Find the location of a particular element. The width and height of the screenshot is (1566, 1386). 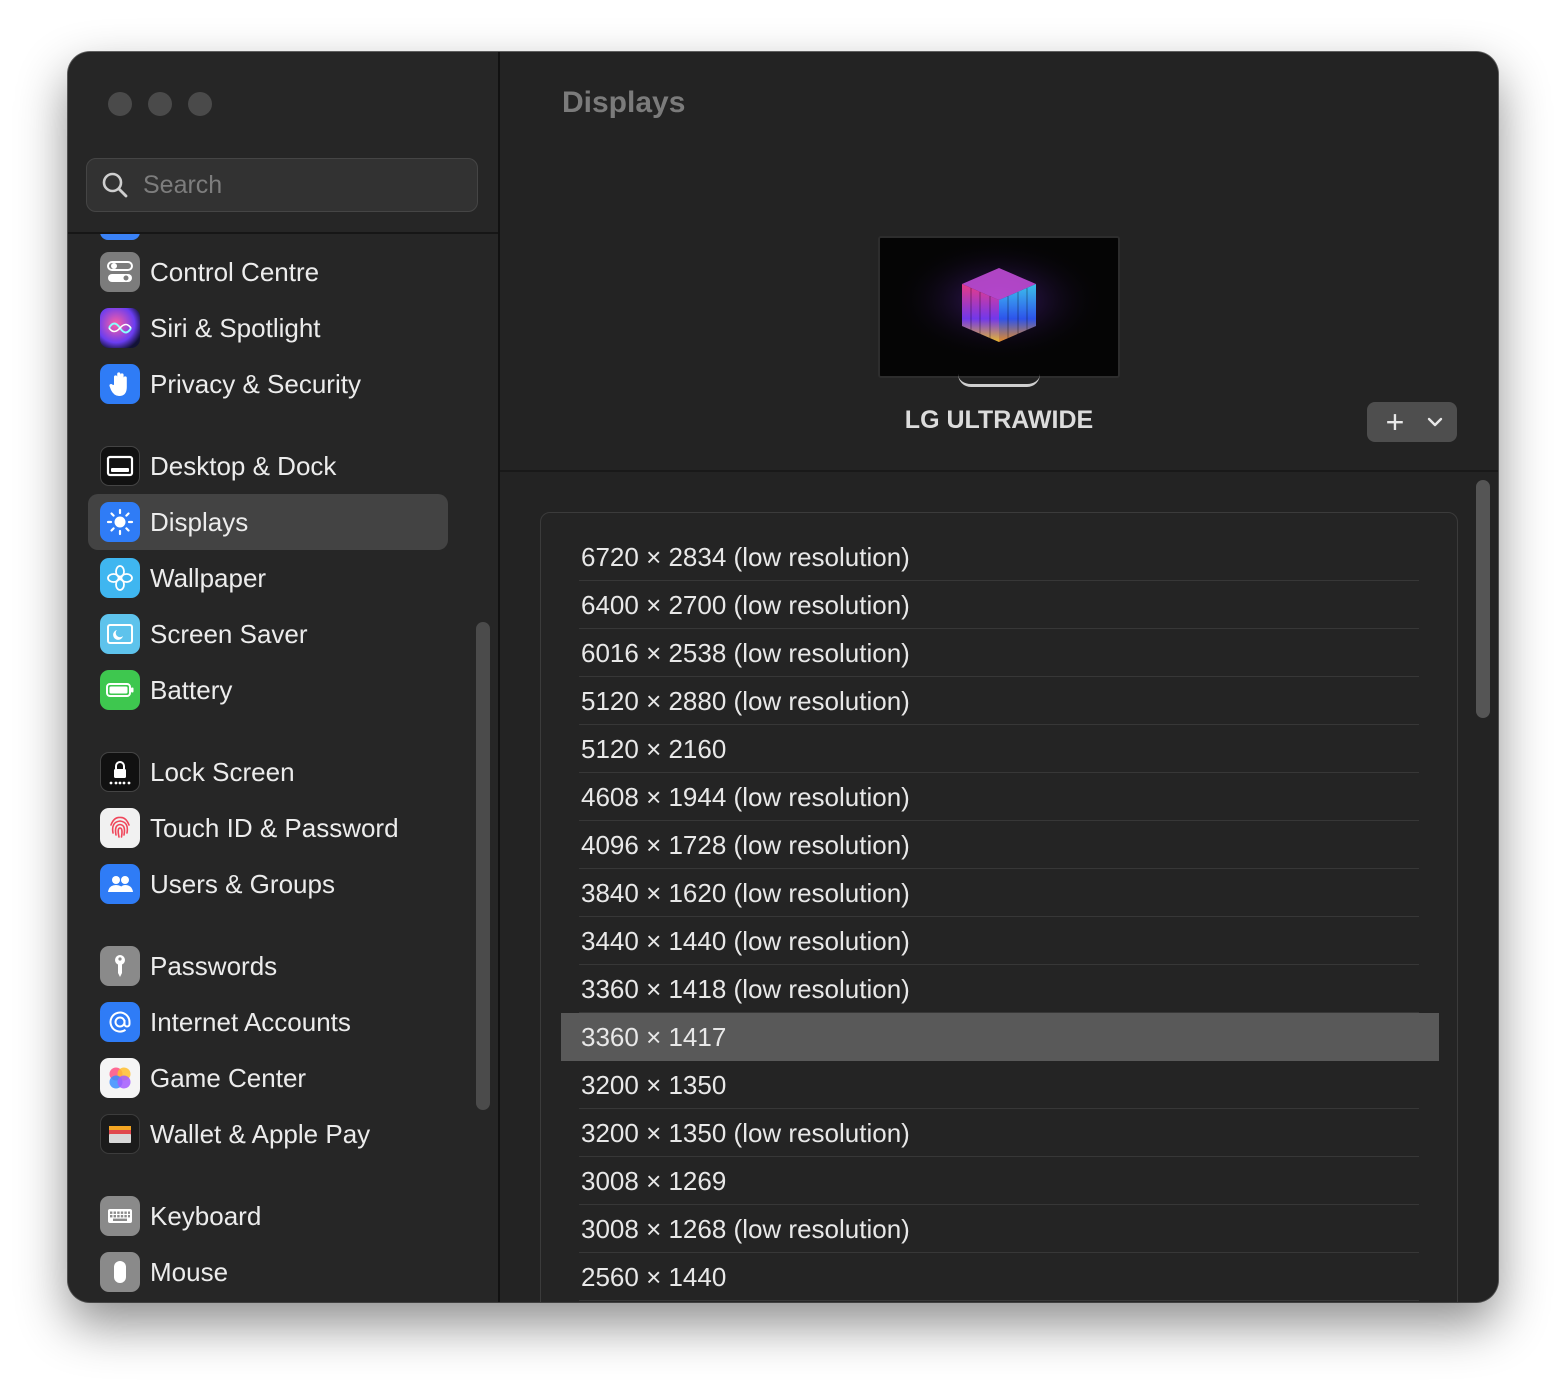

sidebar-item-label: Mouse is located at coordinates (189, 1271).